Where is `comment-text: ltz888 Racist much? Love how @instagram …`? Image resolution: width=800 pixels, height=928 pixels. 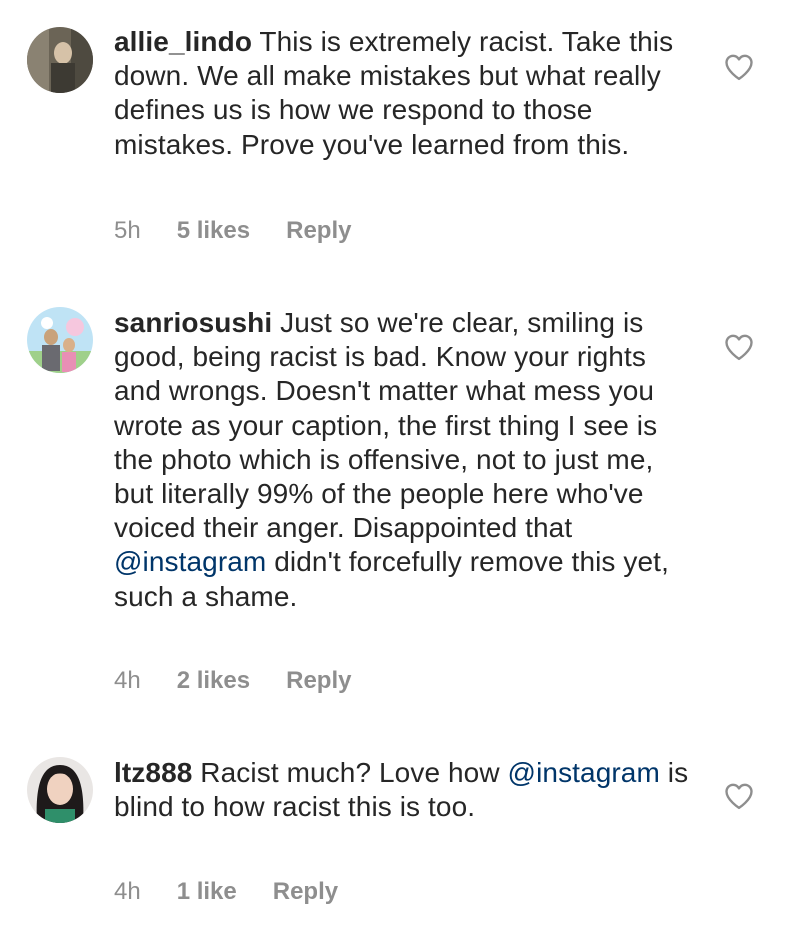 comment-text: ltz888 Racist much? Love how @instagram … is located at coordinates (404, 790).